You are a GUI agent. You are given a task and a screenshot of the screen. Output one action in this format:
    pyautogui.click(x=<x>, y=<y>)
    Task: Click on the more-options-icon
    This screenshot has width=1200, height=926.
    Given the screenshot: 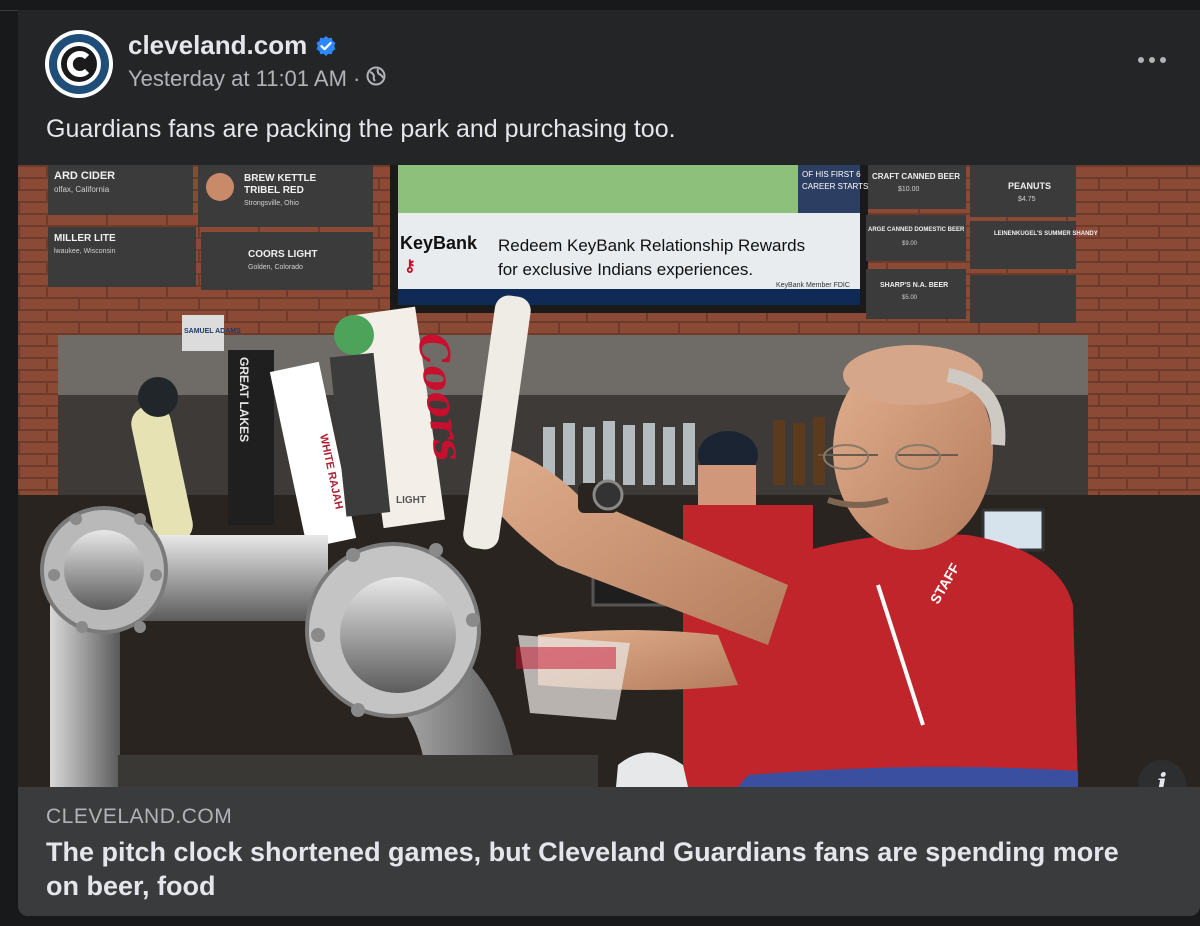 What is the action you would take?
    pyautogui.click(x=1152, y=60)
    